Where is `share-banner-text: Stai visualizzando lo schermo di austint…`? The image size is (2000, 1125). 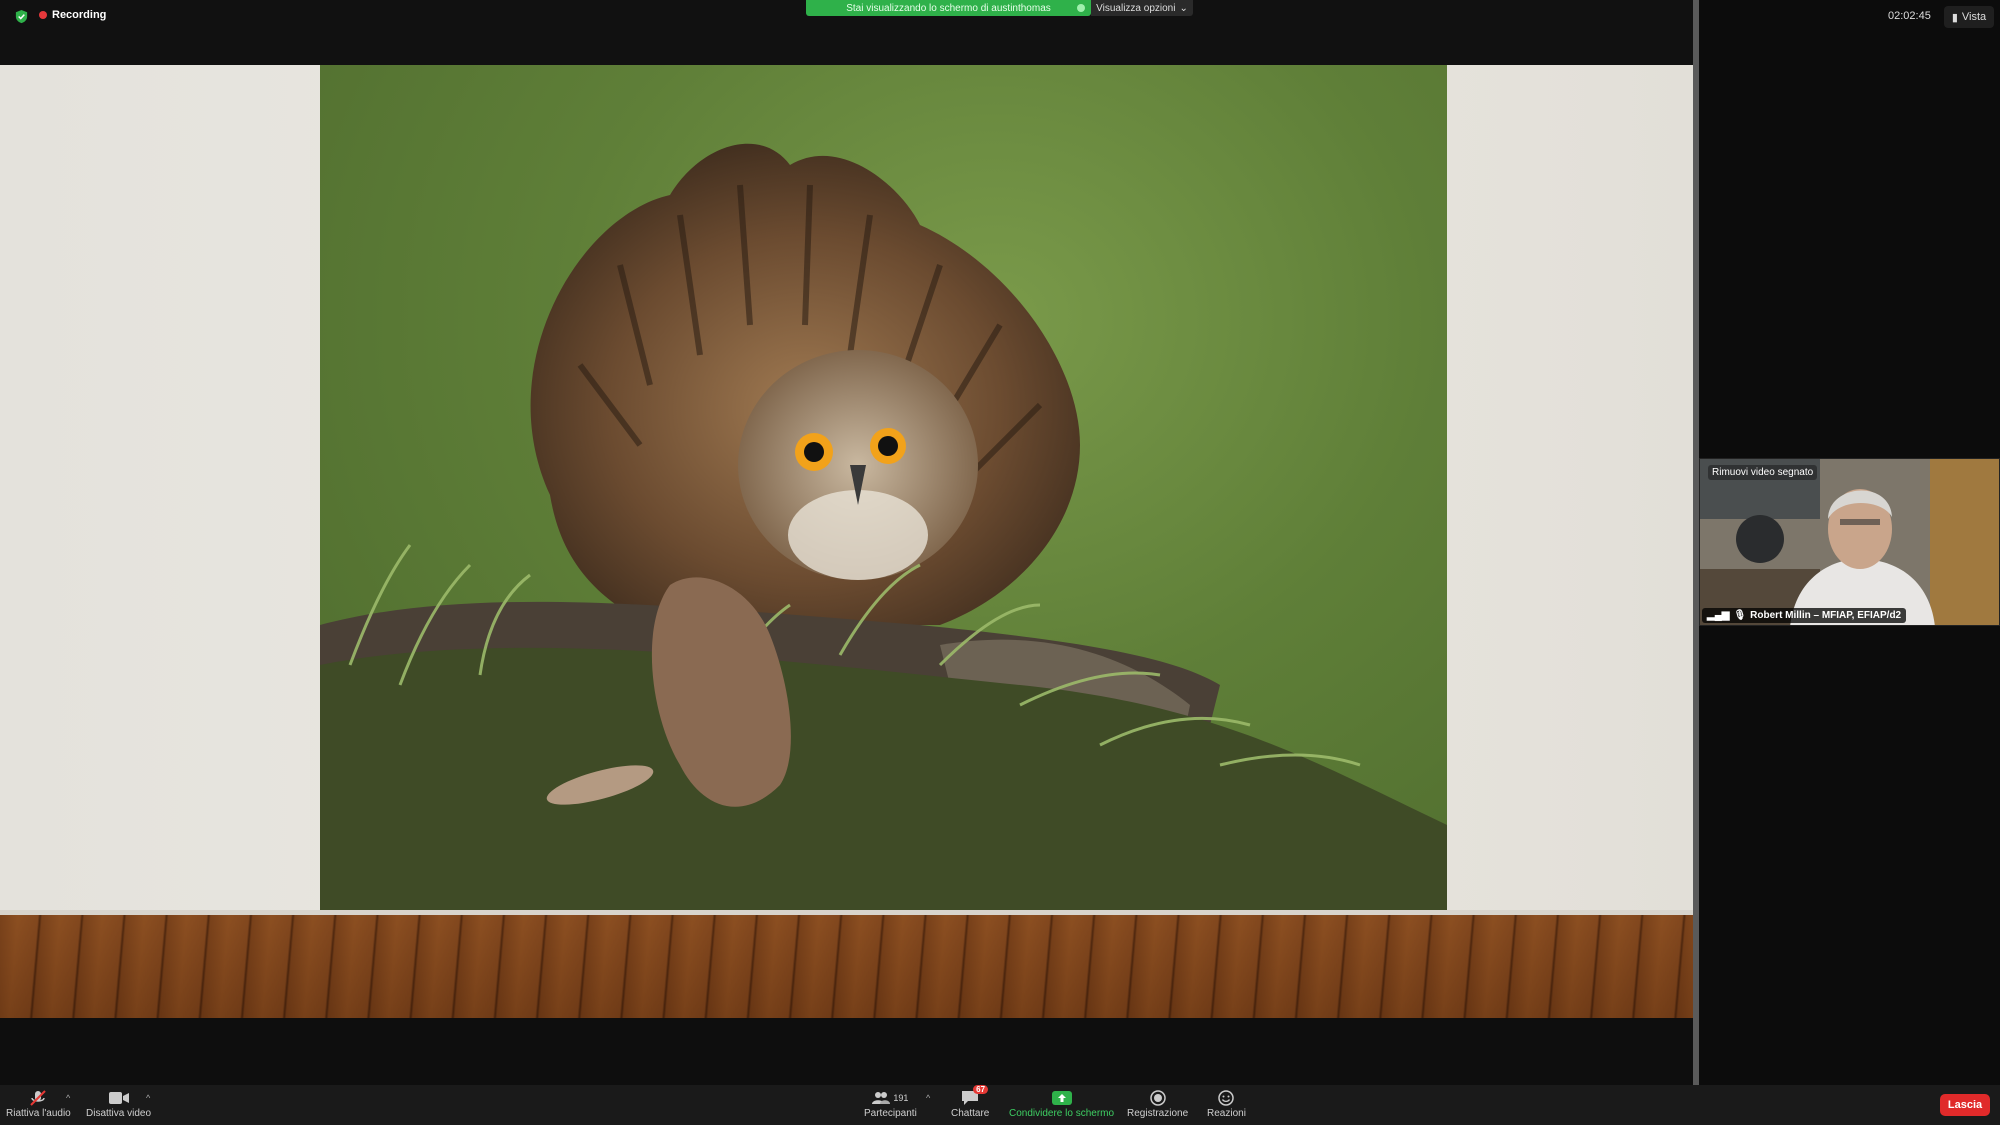 share-banner-text: Stai visualizzando lo schermo di austint… is located at coordinates (948, 8).